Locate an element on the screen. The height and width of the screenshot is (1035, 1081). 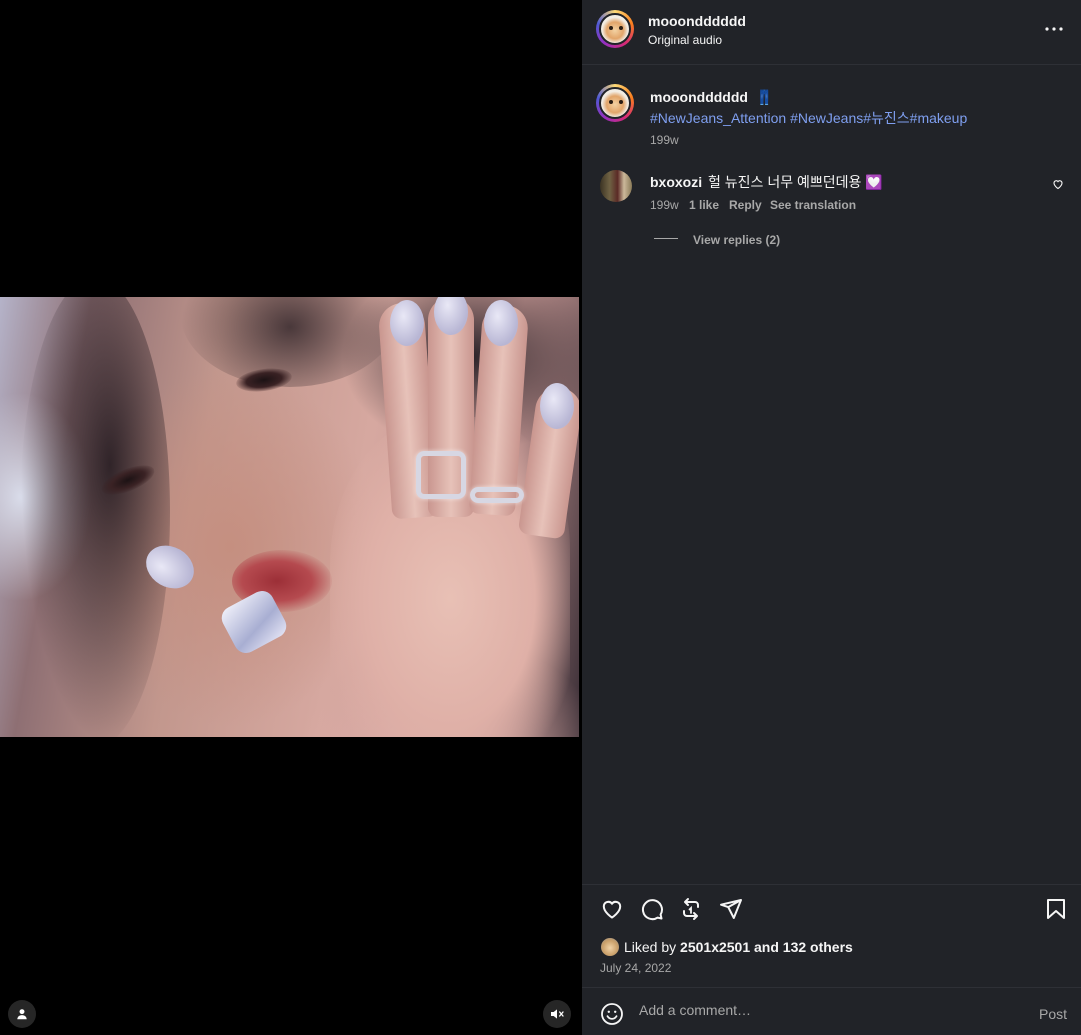
send-icon is located at coordinates (731, 909).